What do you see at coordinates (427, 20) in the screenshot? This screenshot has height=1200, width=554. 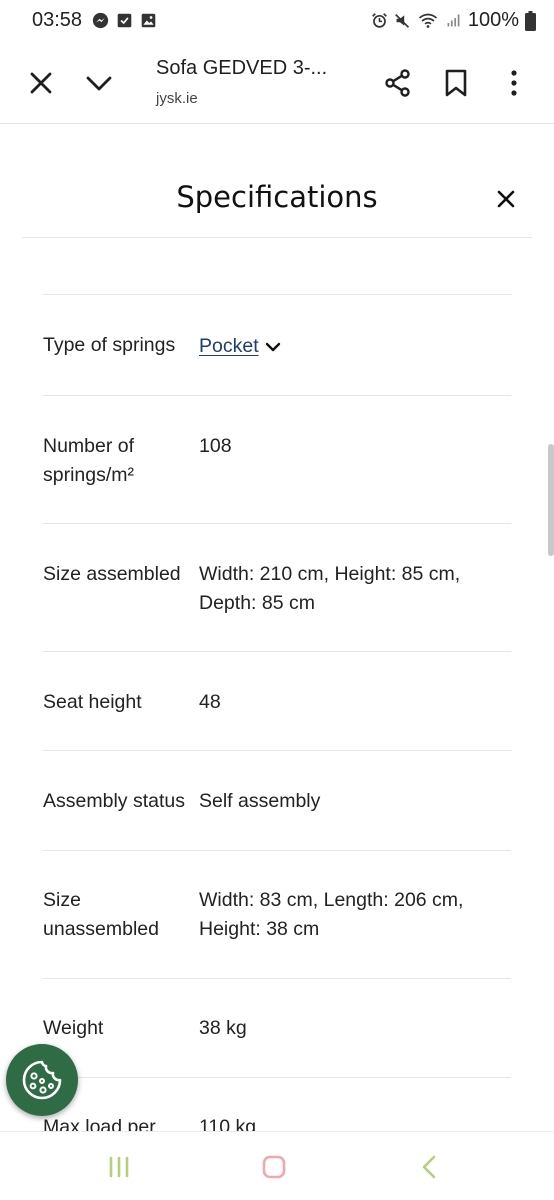 I see `wifi-icon` at bounding box center [427, 20].